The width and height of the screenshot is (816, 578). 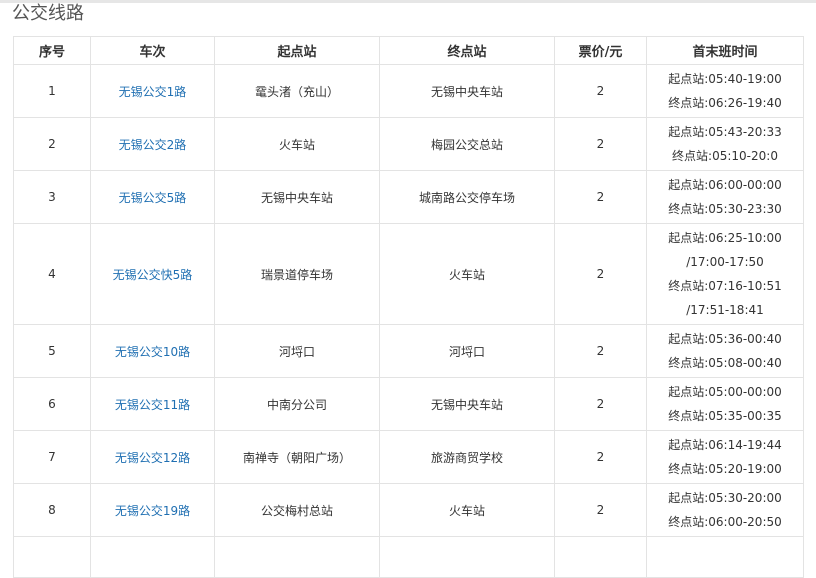 What do you see at coordinates (467, 457) in the screenshot?
I see `cell-end-station: 旅游商贸学校` at bounding box center [467, 457].